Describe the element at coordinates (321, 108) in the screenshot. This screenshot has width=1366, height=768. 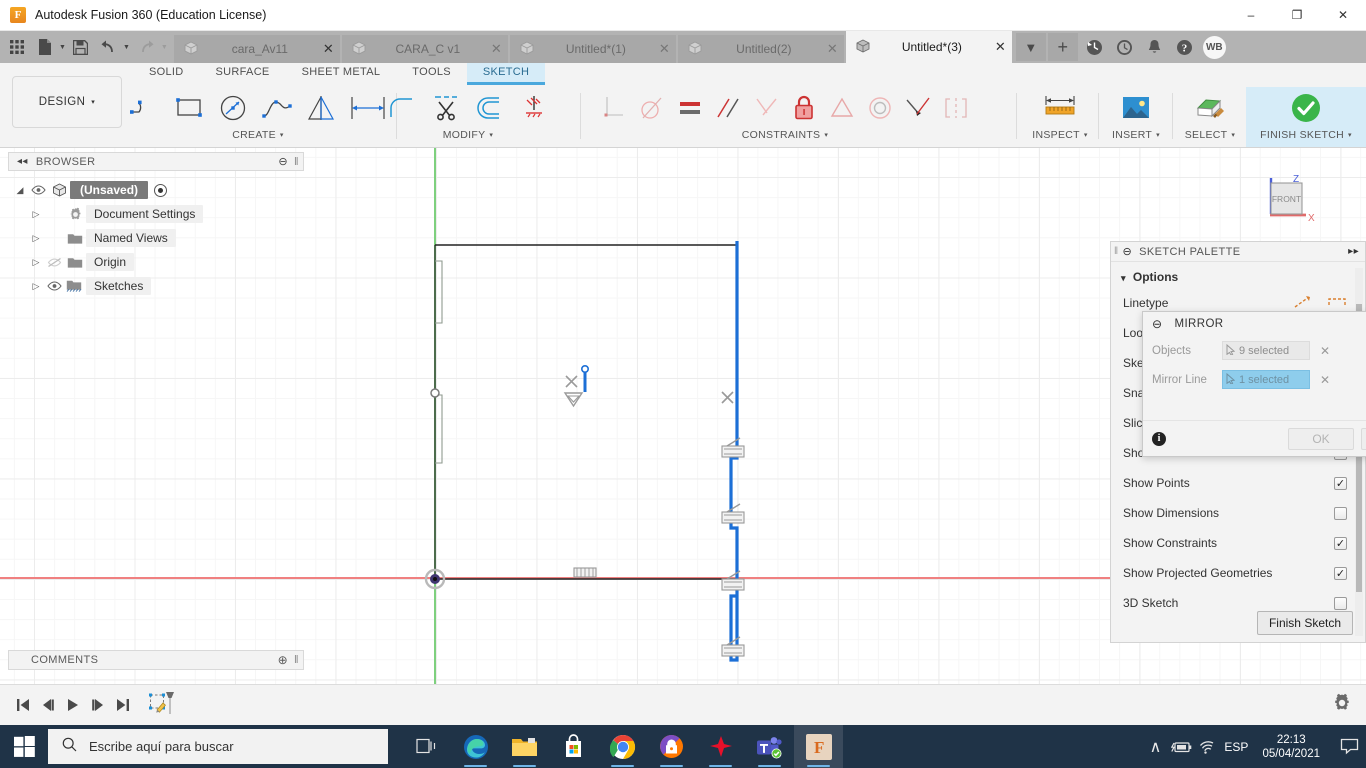
I see `mirror-icon` at that location.